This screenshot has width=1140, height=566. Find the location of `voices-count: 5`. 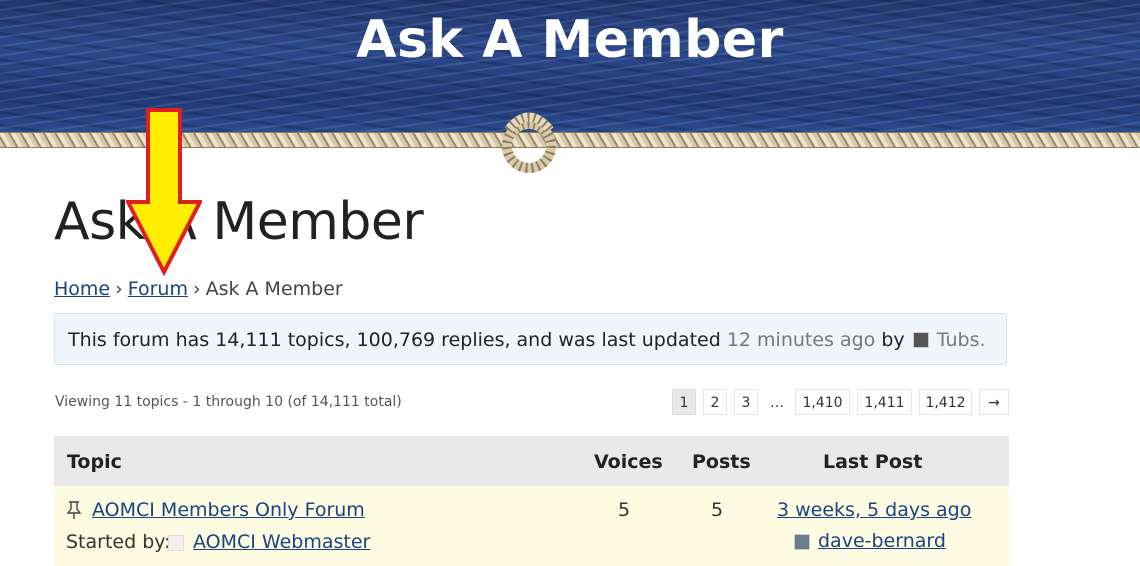

voices-count: 5 is located at coordinates (624, 510).